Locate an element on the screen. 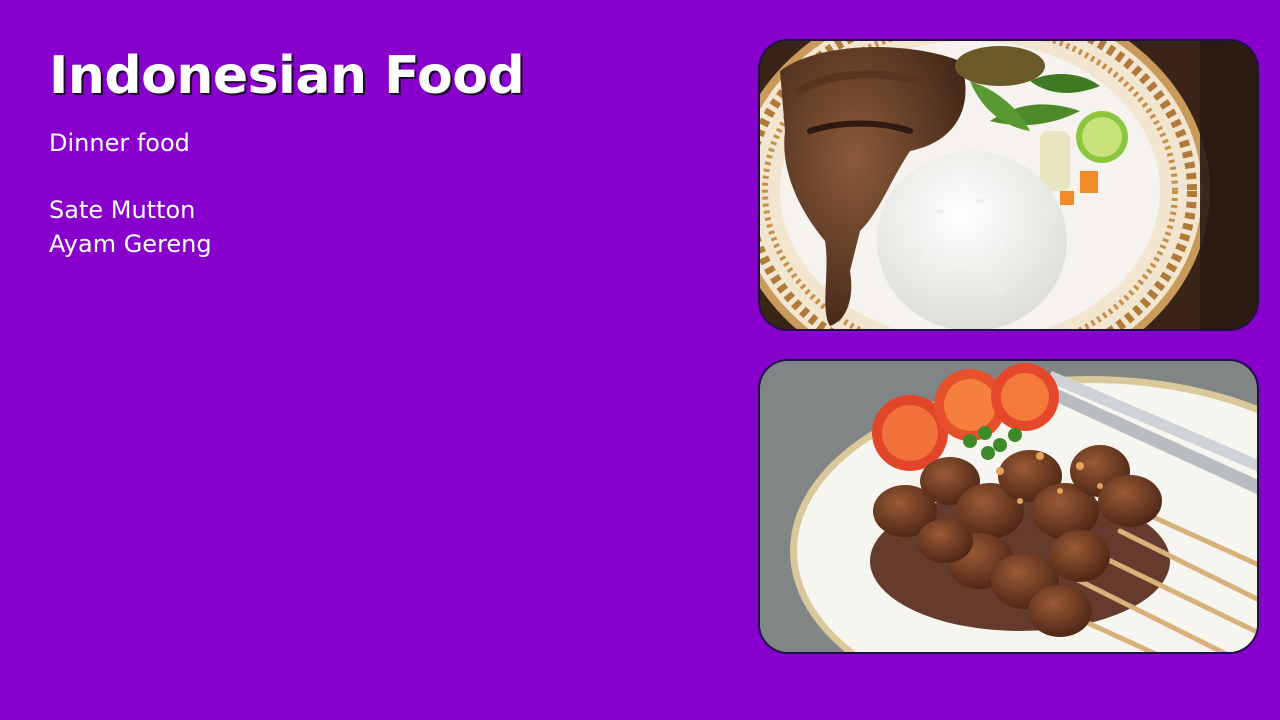 The width and height of the screenshot is (1280, 720). subtitle: Dinner food is located at coordinates (119, 143).